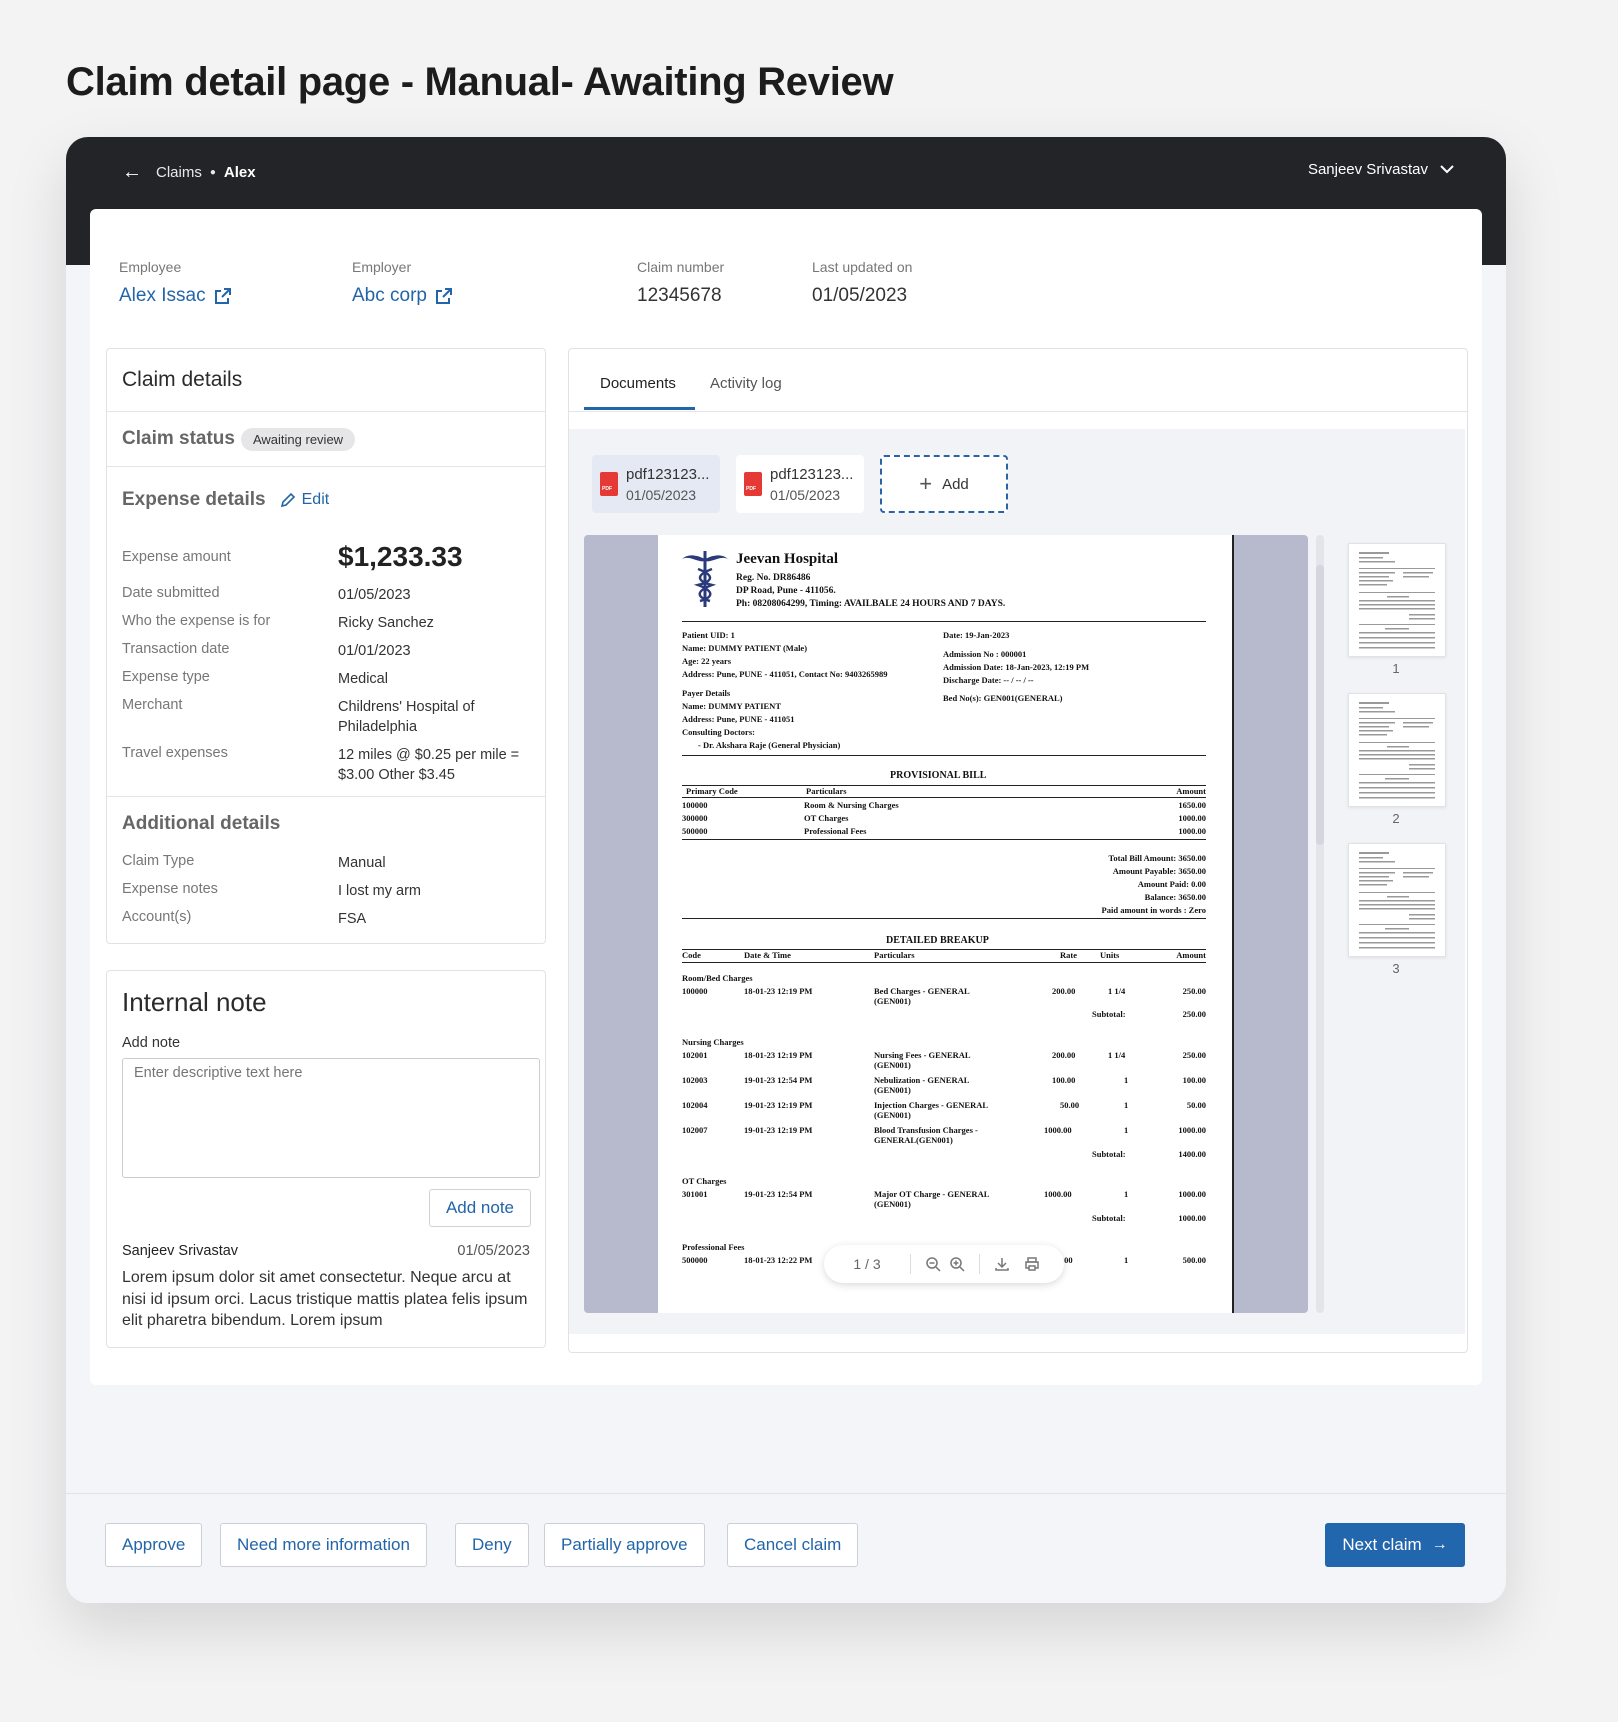 The image size is (1618, 1722). I want to click on employer-link: Abc corp, so click(402, 296).